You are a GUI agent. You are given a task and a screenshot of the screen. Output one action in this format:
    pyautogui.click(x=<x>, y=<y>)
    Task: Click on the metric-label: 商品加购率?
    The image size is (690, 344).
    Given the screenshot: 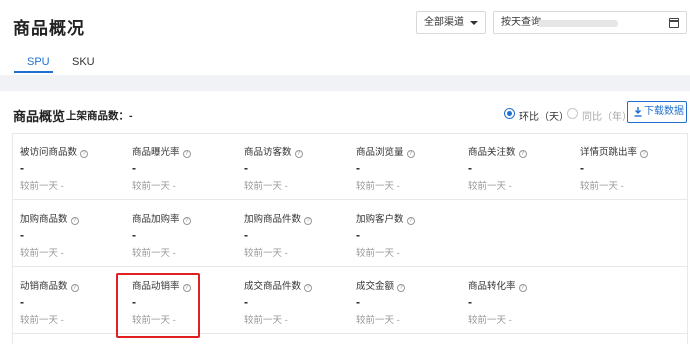 What is the action you would take?
    pyautogui.click(x=161, y=218)
    